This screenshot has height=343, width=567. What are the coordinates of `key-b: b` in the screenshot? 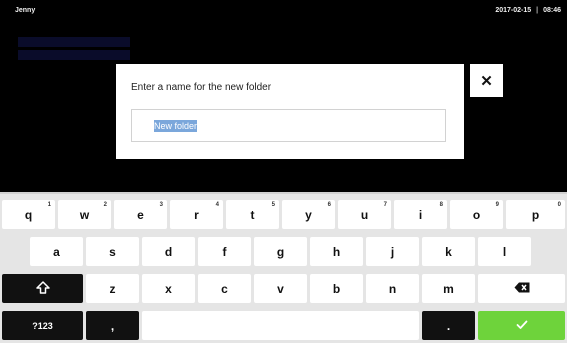 It's located at (336, 288).